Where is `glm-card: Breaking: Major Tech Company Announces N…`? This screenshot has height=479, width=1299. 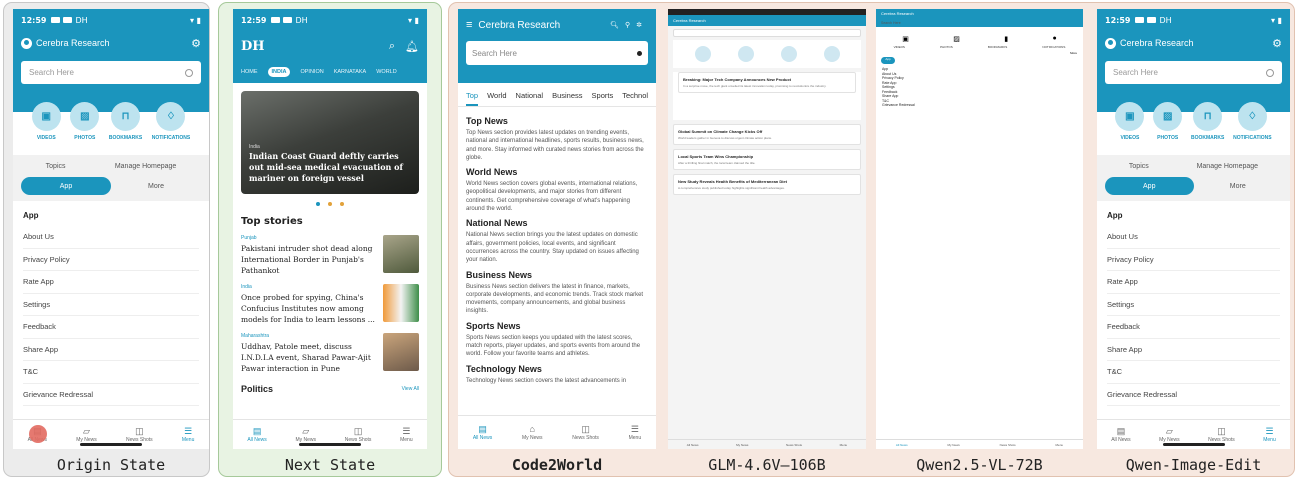 glm-card: Breaking: Major Tech Company Announces N… is located at coordinates (767, 82).